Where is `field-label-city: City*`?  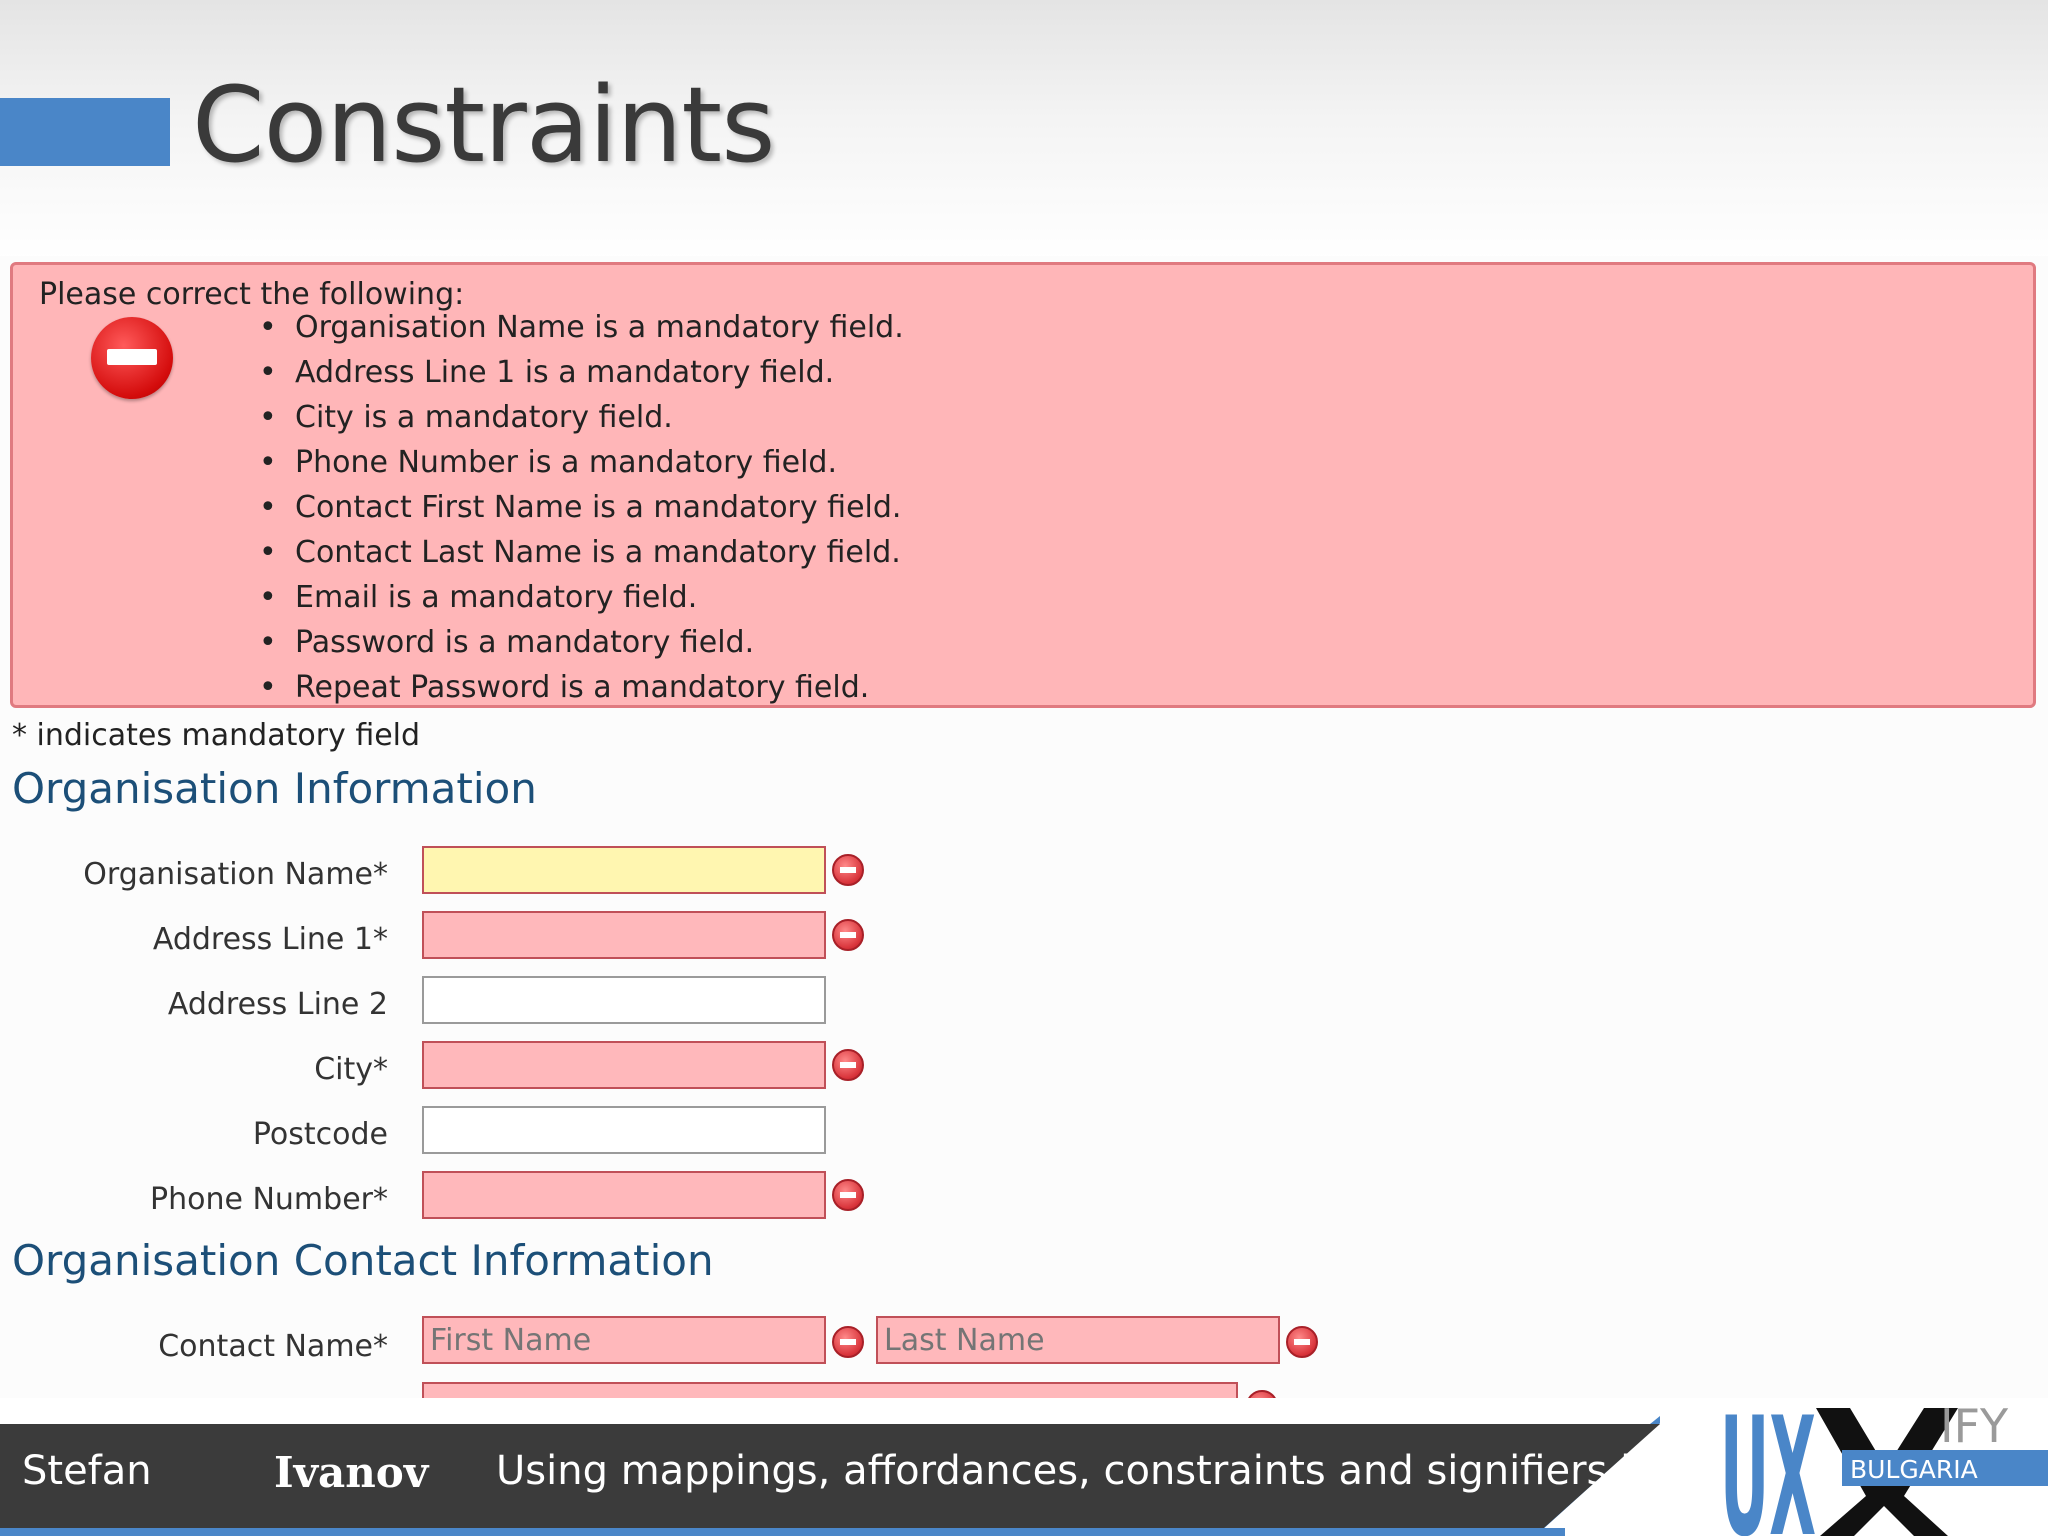 field-label-city: City* is located at coordinates (351, 1069).